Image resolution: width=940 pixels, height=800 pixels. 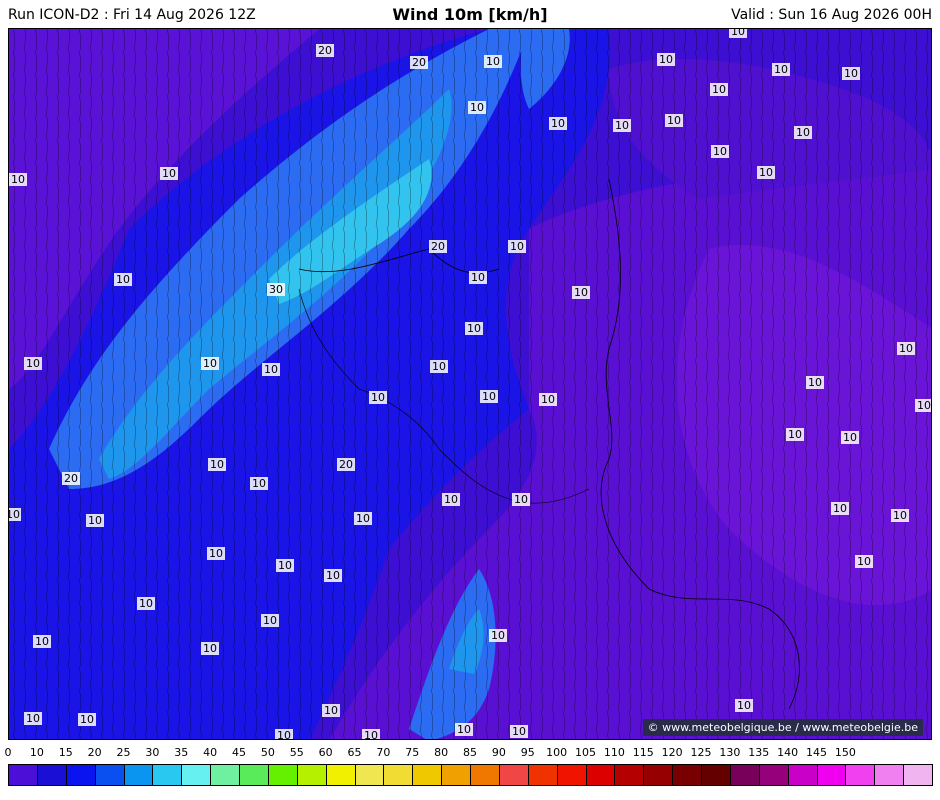 I want to click on legend-tick-label: 90, so click(x=498, y=752).